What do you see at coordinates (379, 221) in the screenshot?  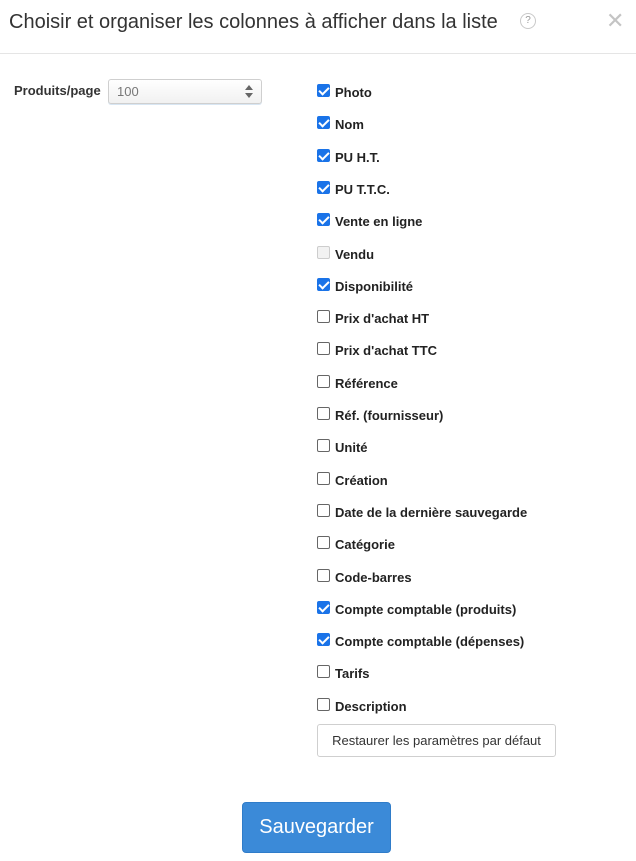 I see `column-label: Vente en ligne` at bounding box center [379, 221].